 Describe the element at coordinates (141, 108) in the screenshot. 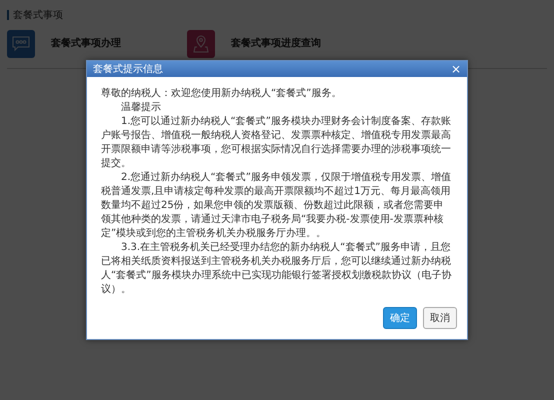

I see `notice-paragraph: 温馨提示` at that location.